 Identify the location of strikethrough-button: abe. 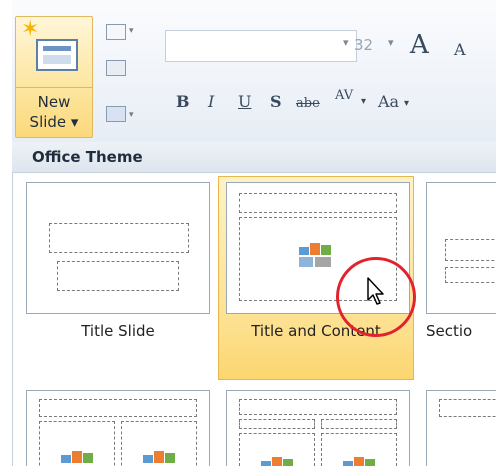
(308, 103).